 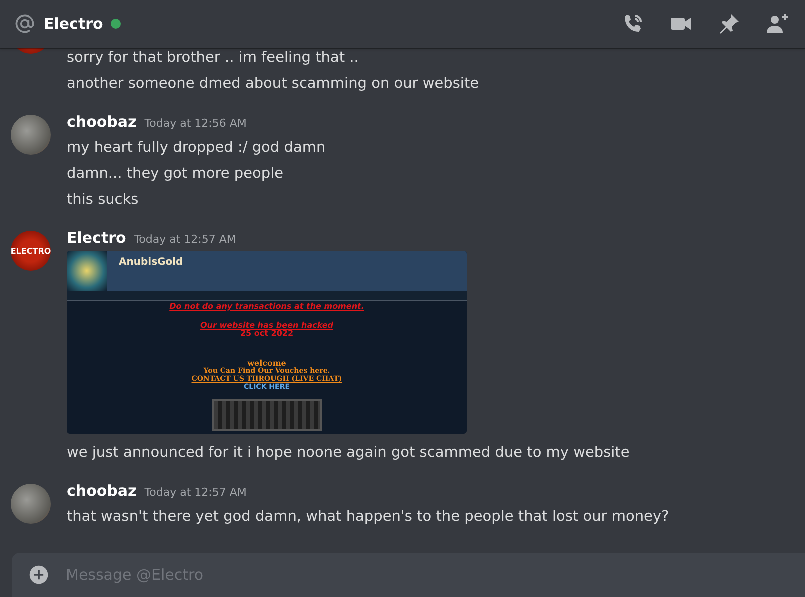 What do you see at coordinates (96, 238) in the screenshot?
I see `author-name: Electro` at bounding box center [96, 238].